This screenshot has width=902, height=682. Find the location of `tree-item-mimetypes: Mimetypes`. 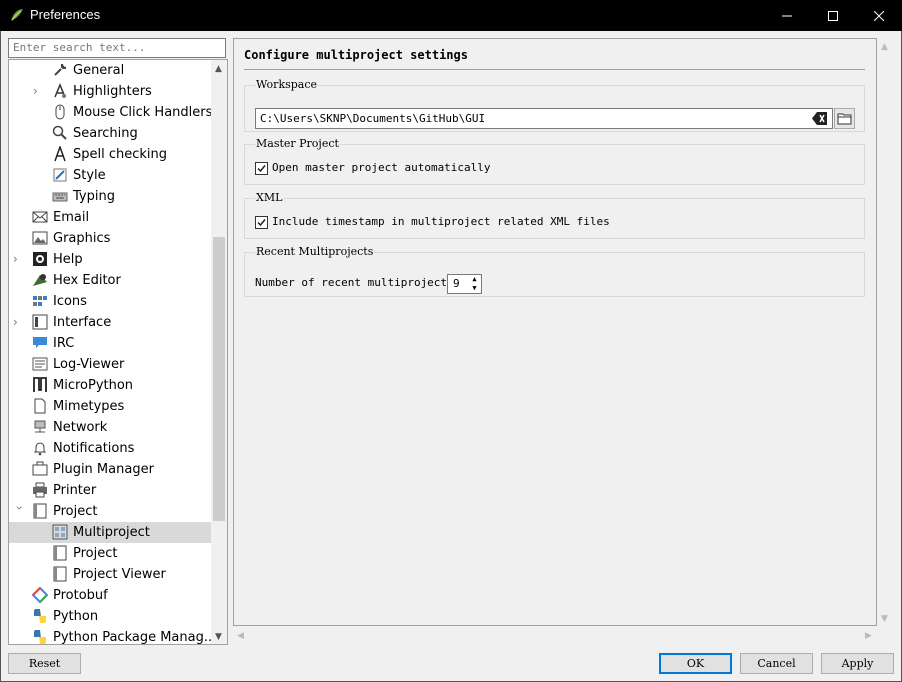

tree-item-mimetypes: Mimetypes is located at coordinates (110, 406).